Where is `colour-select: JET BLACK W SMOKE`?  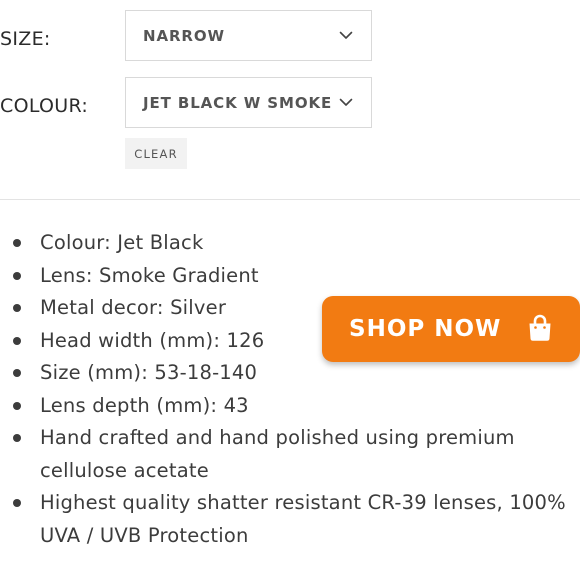
colour-select: JET BLACK W SMOKE is located at coordinates (248, 102).